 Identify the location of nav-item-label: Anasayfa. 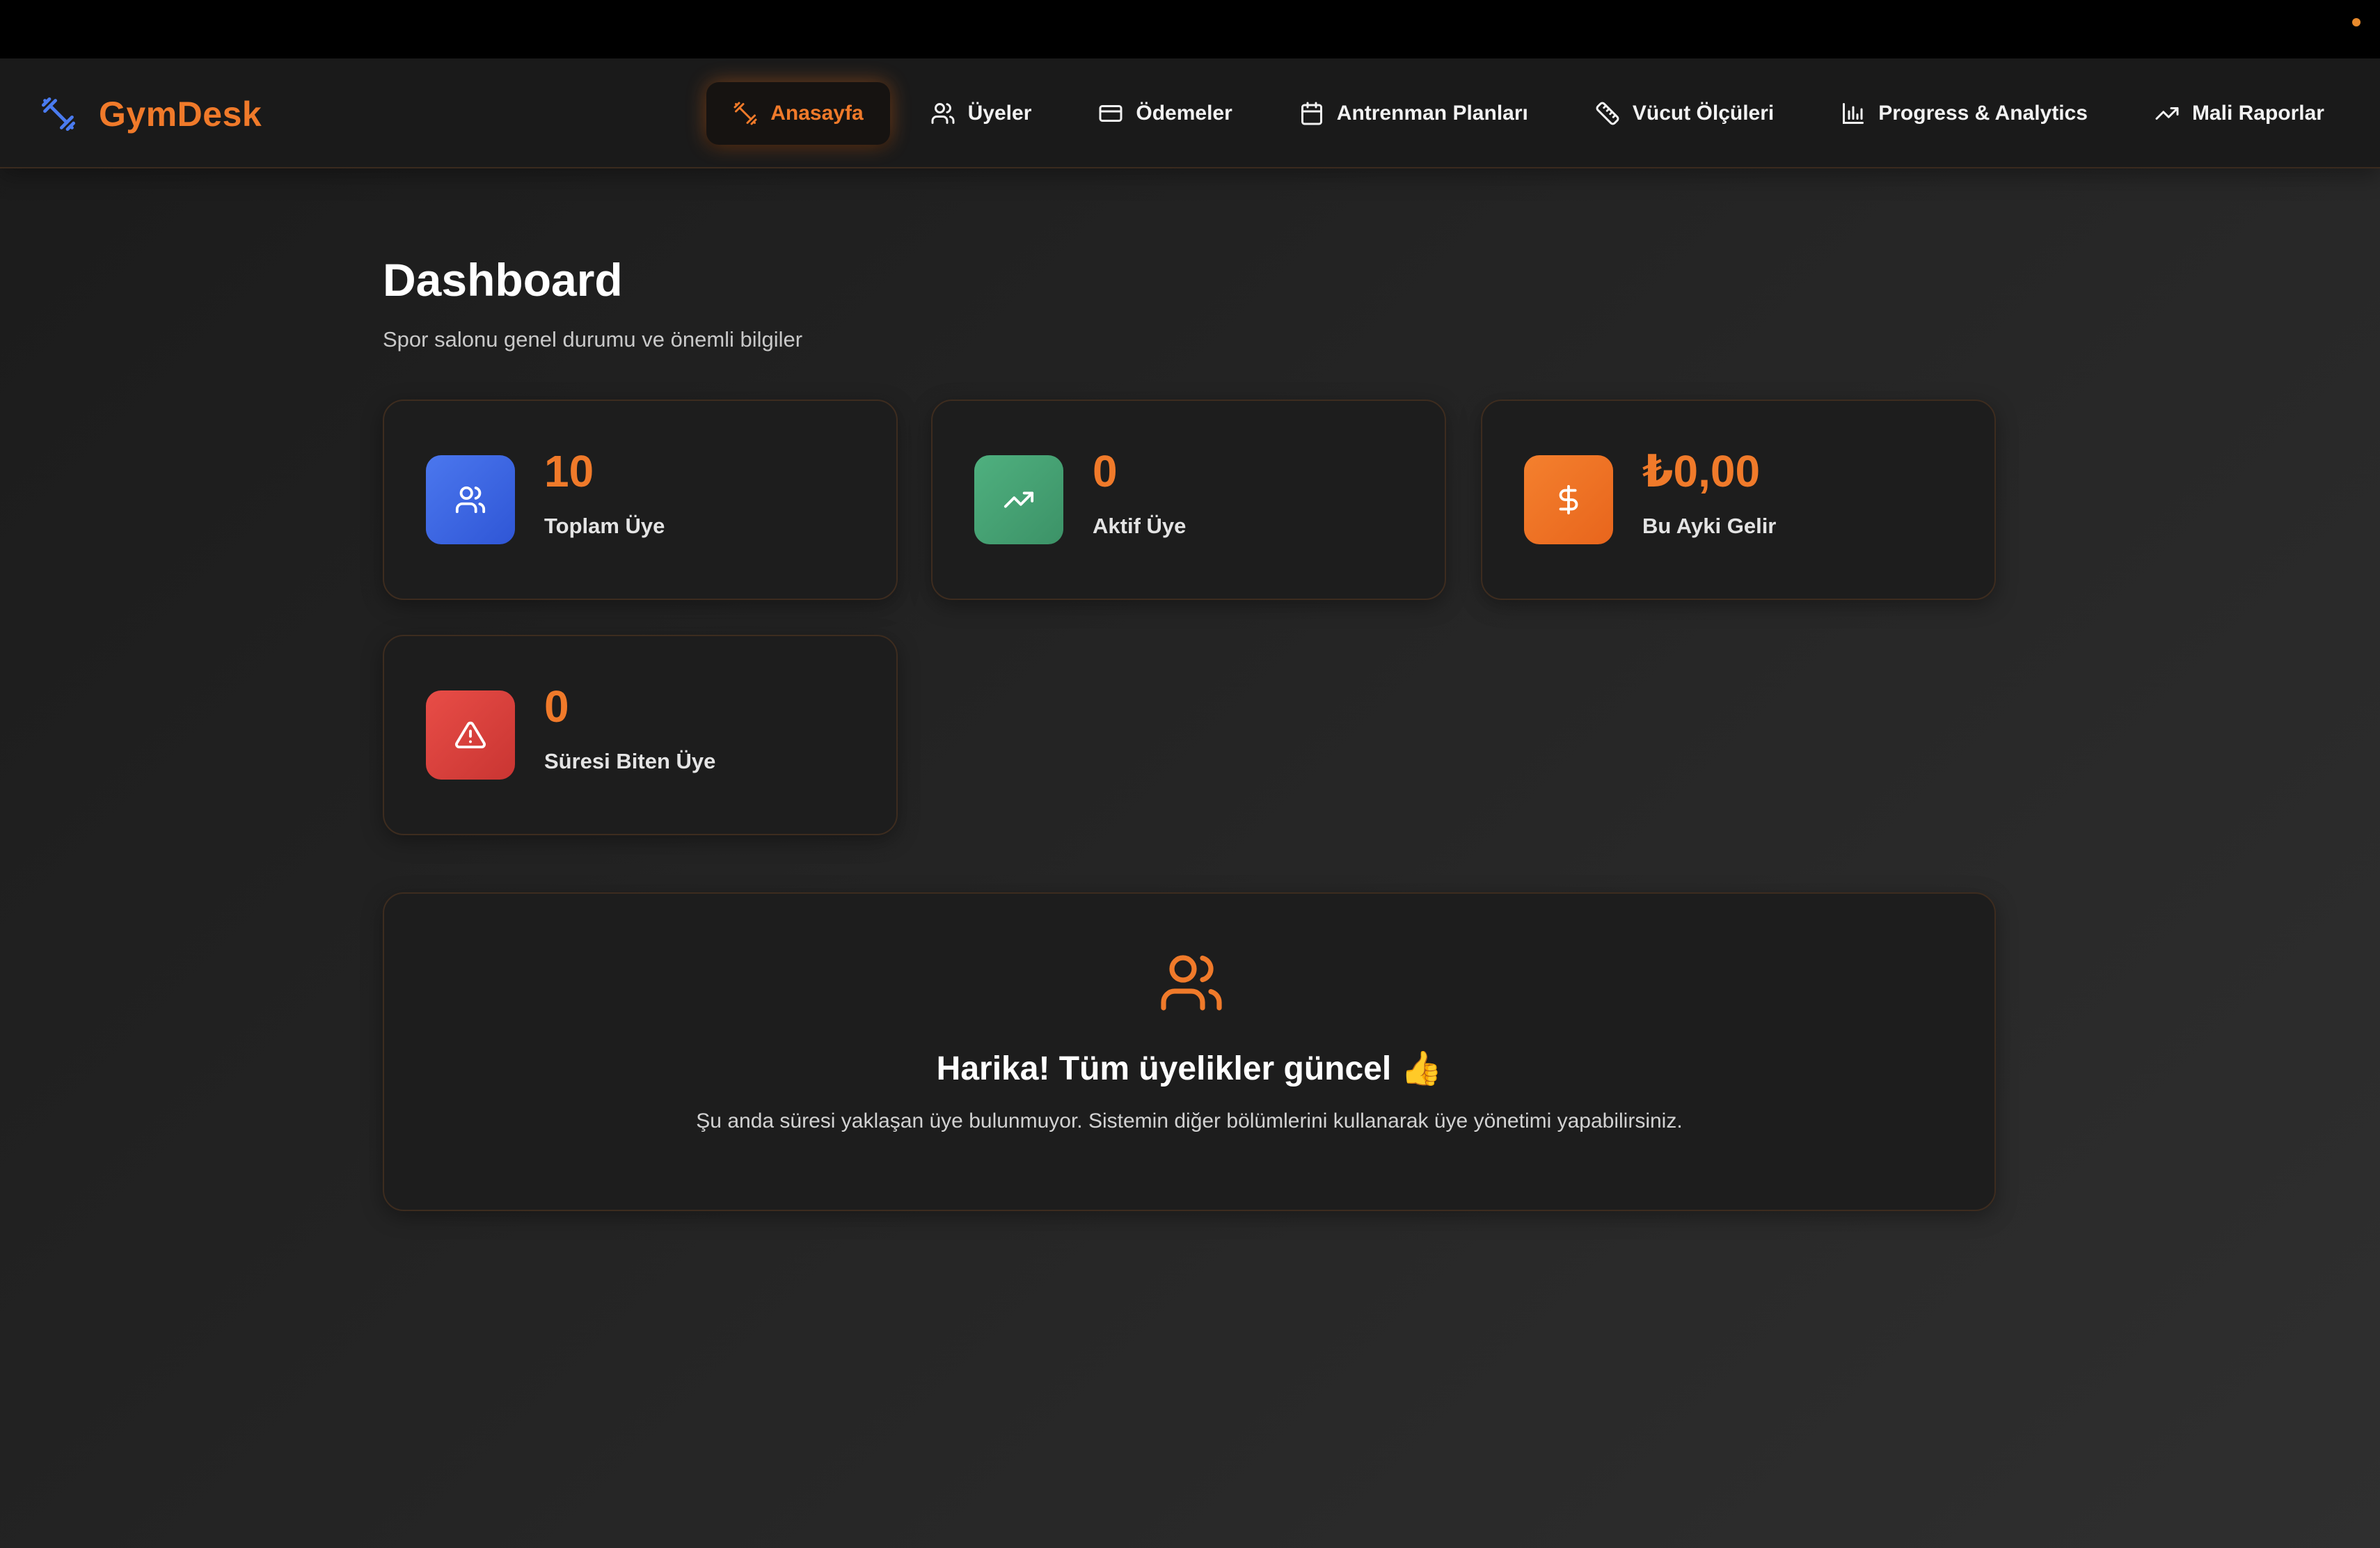
(817, 113).